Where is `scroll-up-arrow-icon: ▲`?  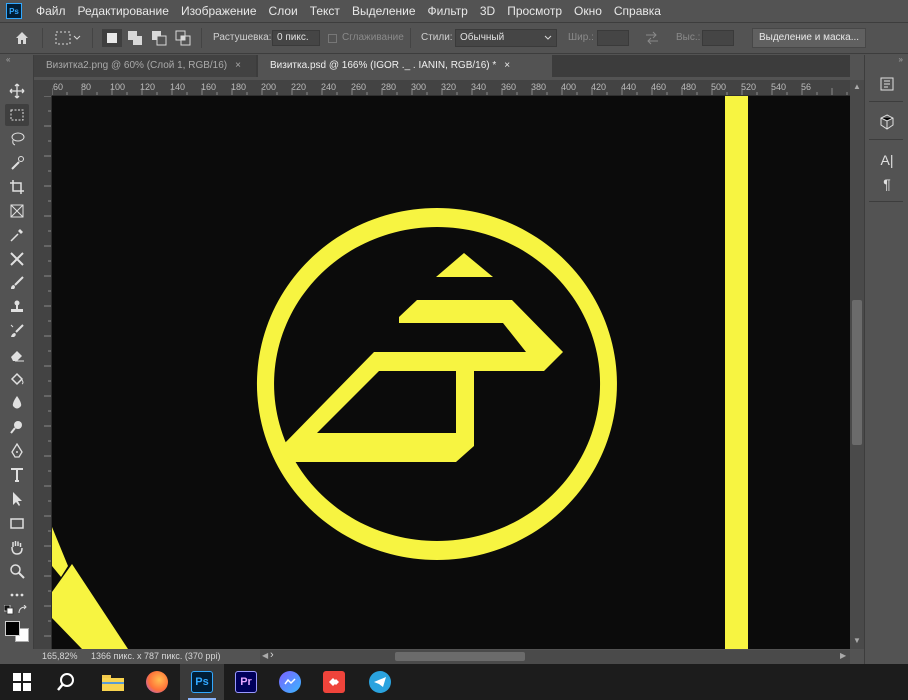
scroll-up-arrow-icon: ▲ is located at coordinates (857, 87).